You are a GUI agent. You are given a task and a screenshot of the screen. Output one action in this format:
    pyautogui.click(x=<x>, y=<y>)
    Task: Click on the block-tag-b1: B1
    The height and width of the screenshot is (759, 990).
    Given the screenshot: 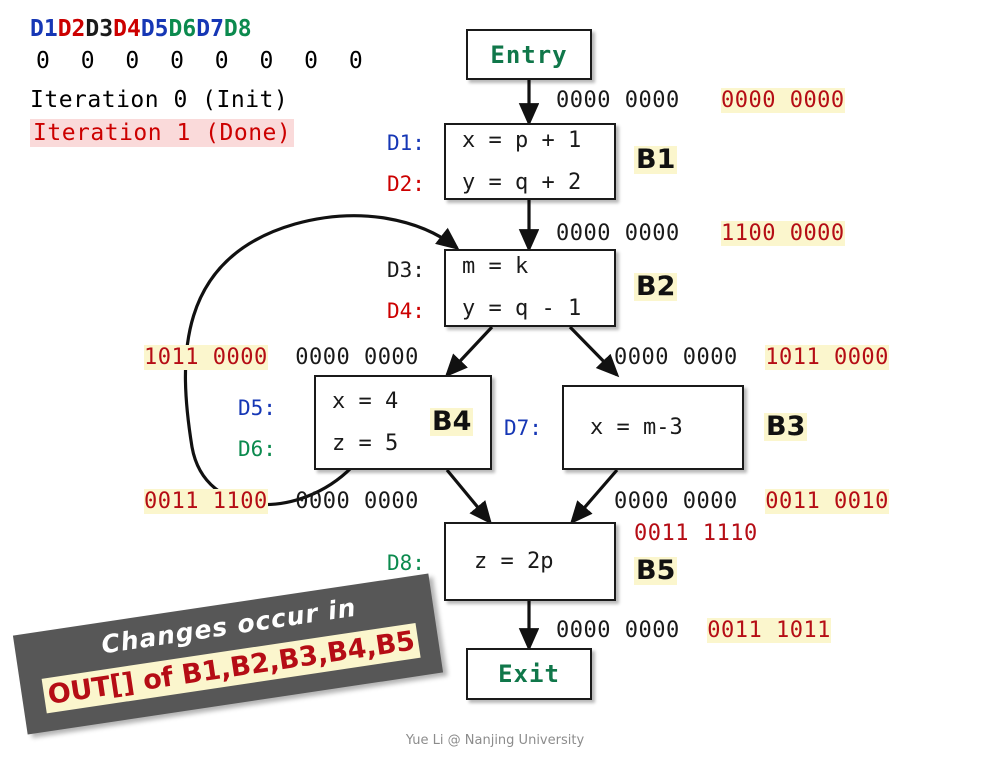 What is the action you would take?
    pyautogui.click(x=656, y=159)
    